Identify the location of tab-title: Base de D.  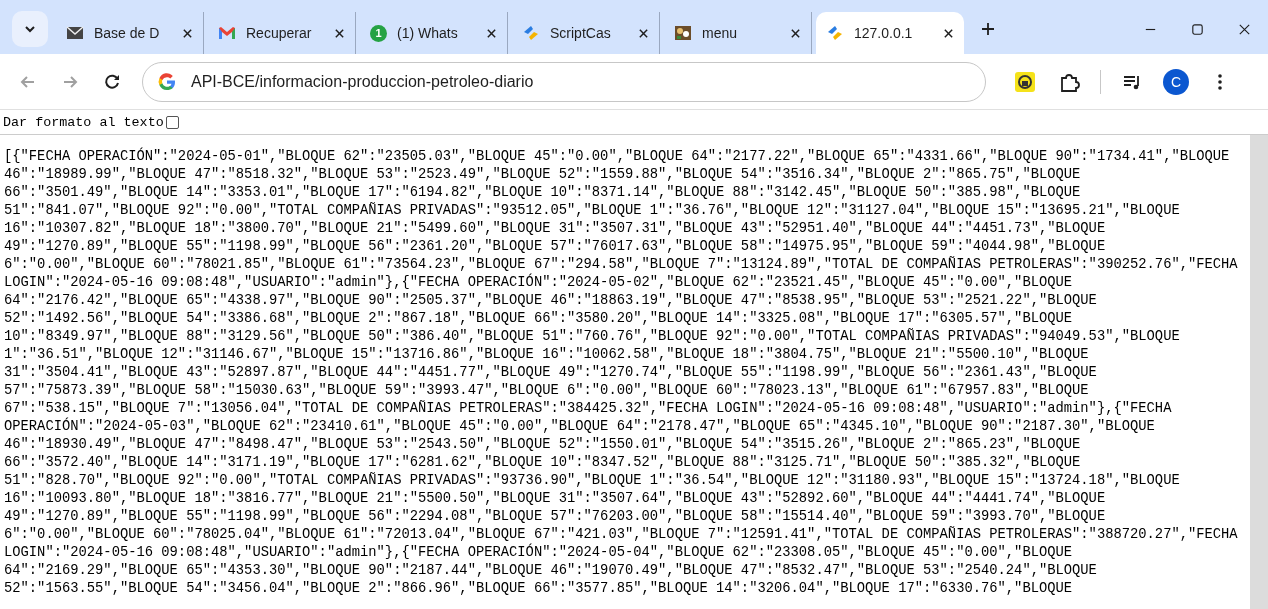
(127, 33).